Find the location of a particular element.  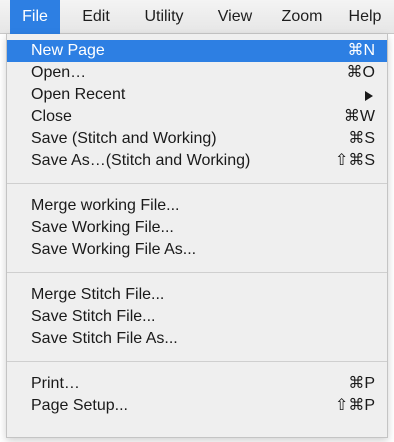

menu-view: View is located at coordinates (235, 17).